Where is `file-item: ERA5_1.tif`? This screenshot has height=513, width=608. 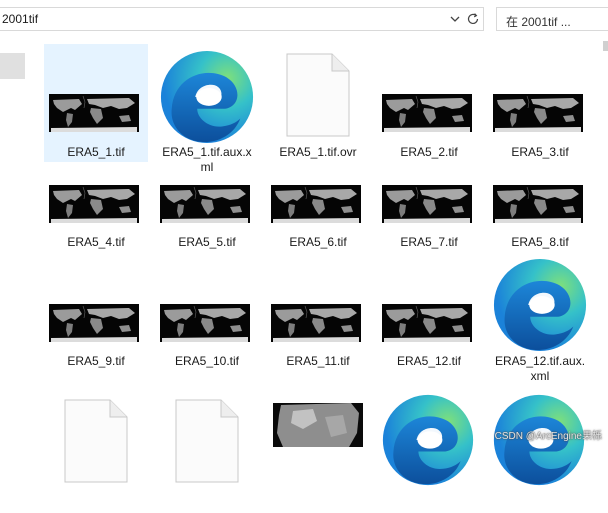
file-item: ERA5_1.tif is located at coordinates (96, 103).